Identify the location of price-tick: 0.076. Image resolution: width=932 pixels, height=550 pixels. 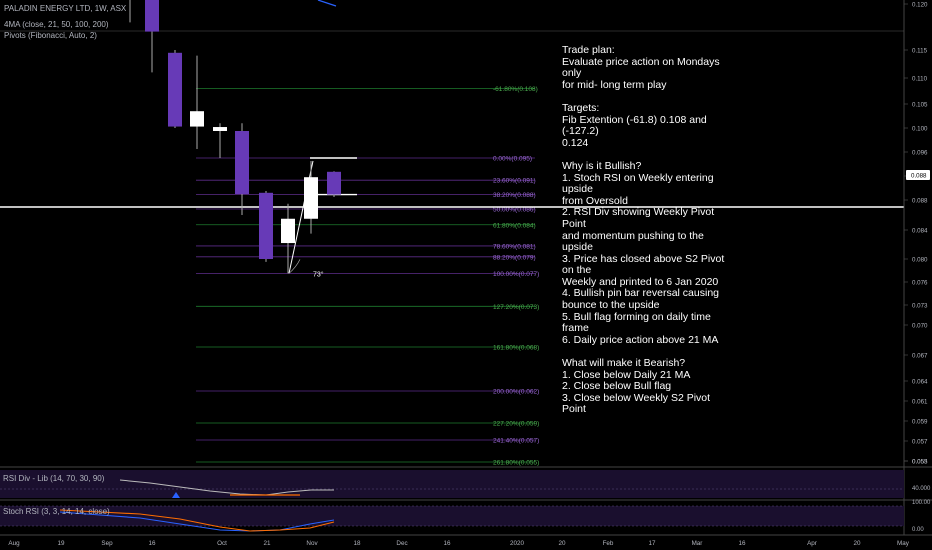
(920, 283).